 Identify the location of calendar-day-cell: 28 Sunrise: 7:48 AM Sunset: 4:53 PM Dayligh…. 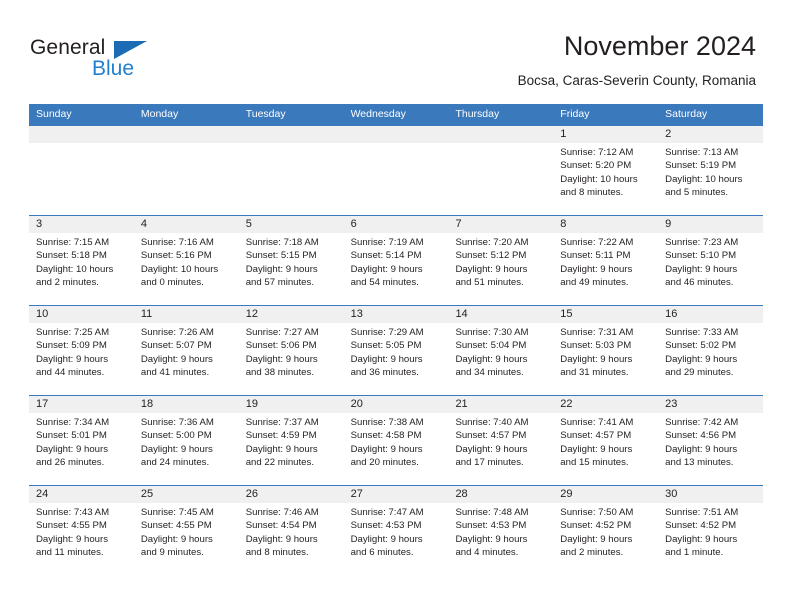
(501, 530).